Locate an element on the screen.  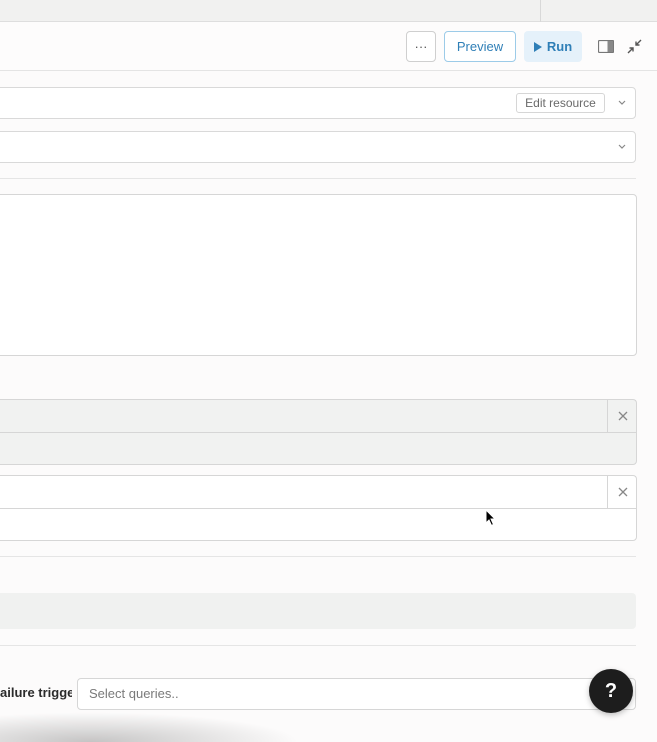
question-icon: ? is located at coordinates (611, 690).